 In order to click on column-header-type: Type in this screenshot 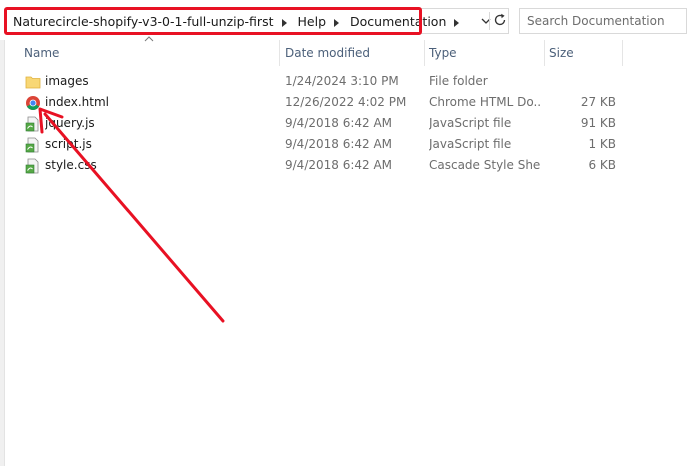, I will do `click(484, 53)`.